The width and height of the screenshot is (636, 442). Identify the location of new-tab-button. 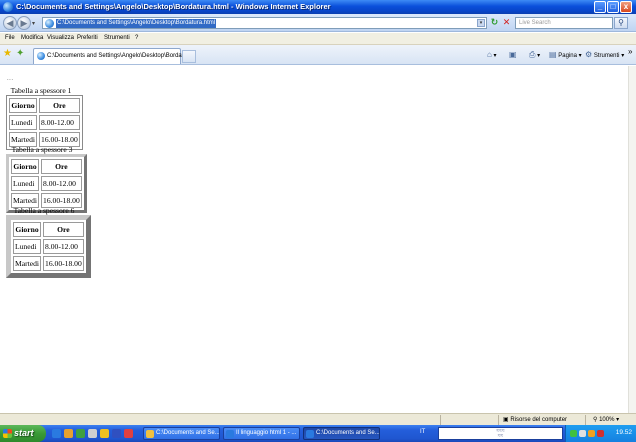
(189, 56).